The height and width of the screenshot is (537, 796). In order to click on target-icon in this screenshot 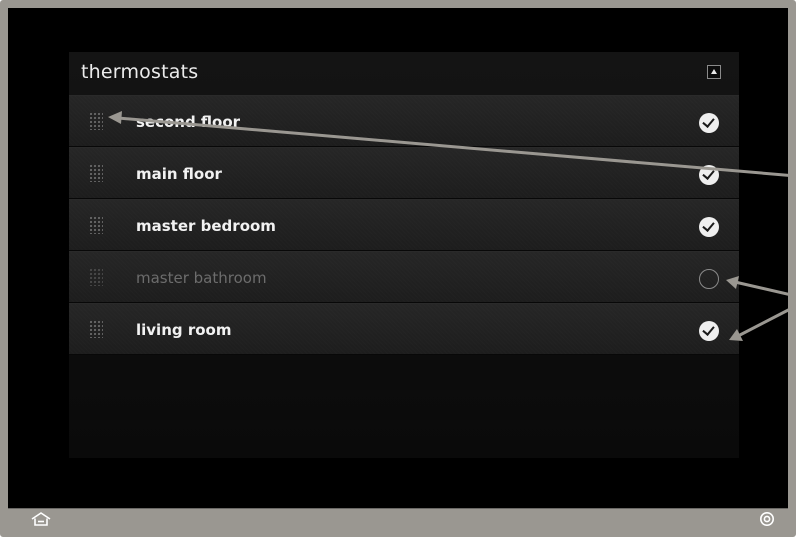, I will do `click(767, 519)`.